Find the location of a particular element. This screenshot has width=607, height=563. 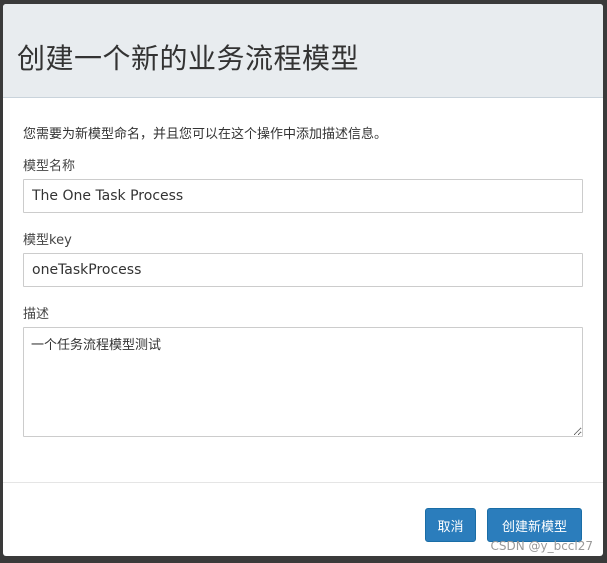

create-model-button: 创建新模型 is located at coordinates (534, 525).